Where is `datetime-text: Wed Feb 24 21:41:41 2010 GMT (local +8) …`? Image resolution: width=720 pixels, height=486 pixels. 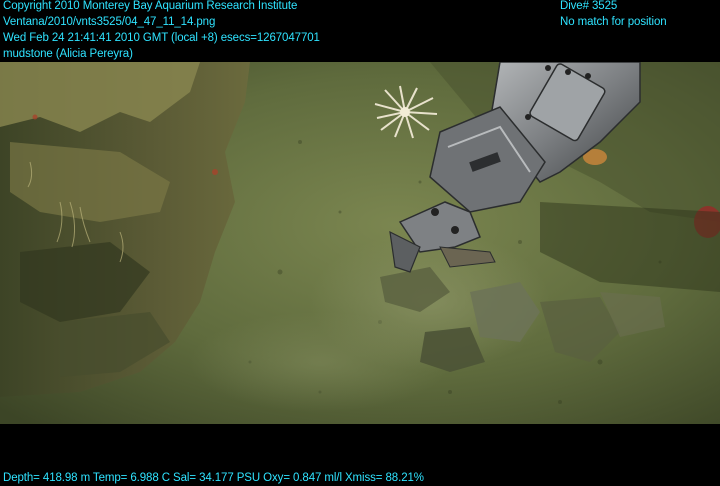
datetime-text: Wed Feb 24 21:41:41 2010 GMT (local +8) … is located at coordinates (161, 38).